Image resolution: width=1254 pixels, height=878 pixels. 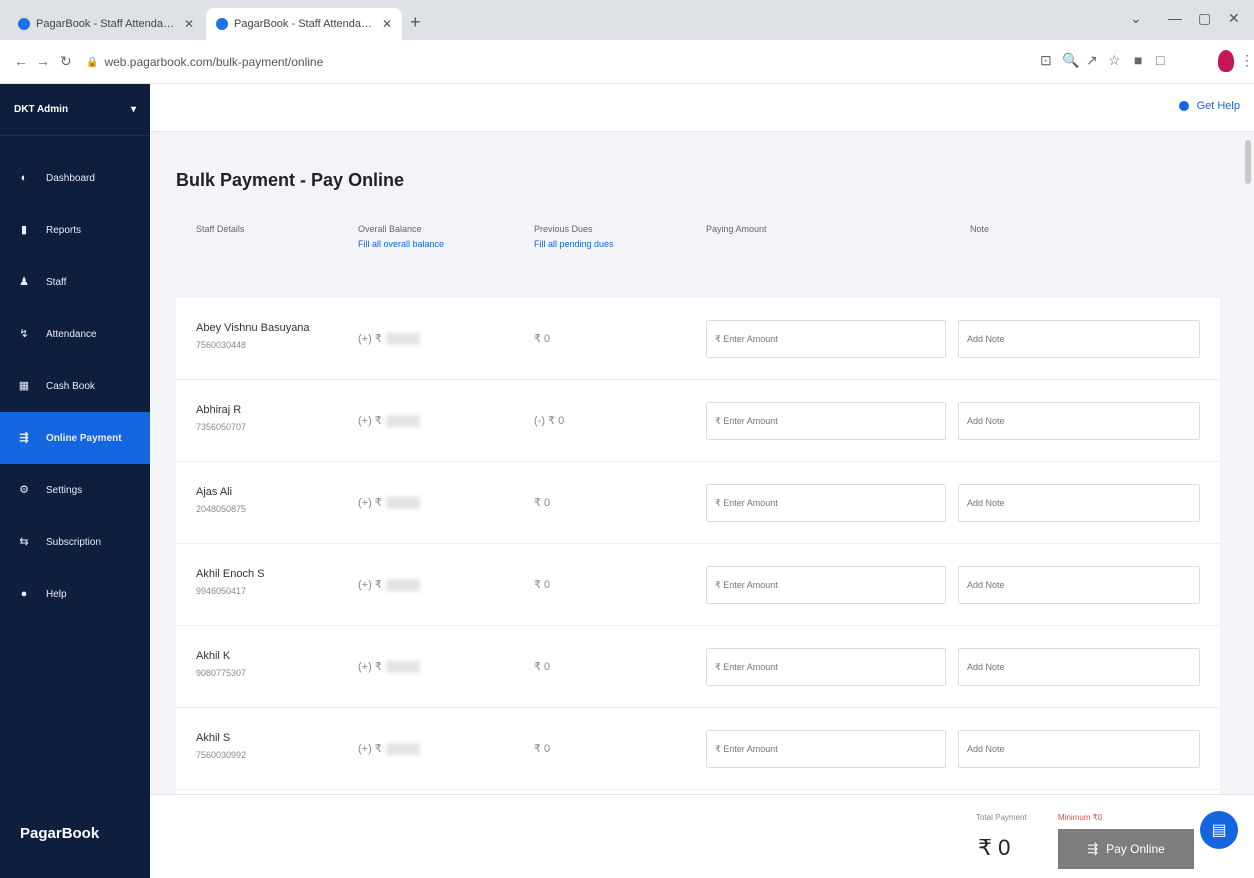 What do you see at coordinates (41, 109) in the screenshot?
I see `company-name: DKT Admin` at bounding box center [41, 109].